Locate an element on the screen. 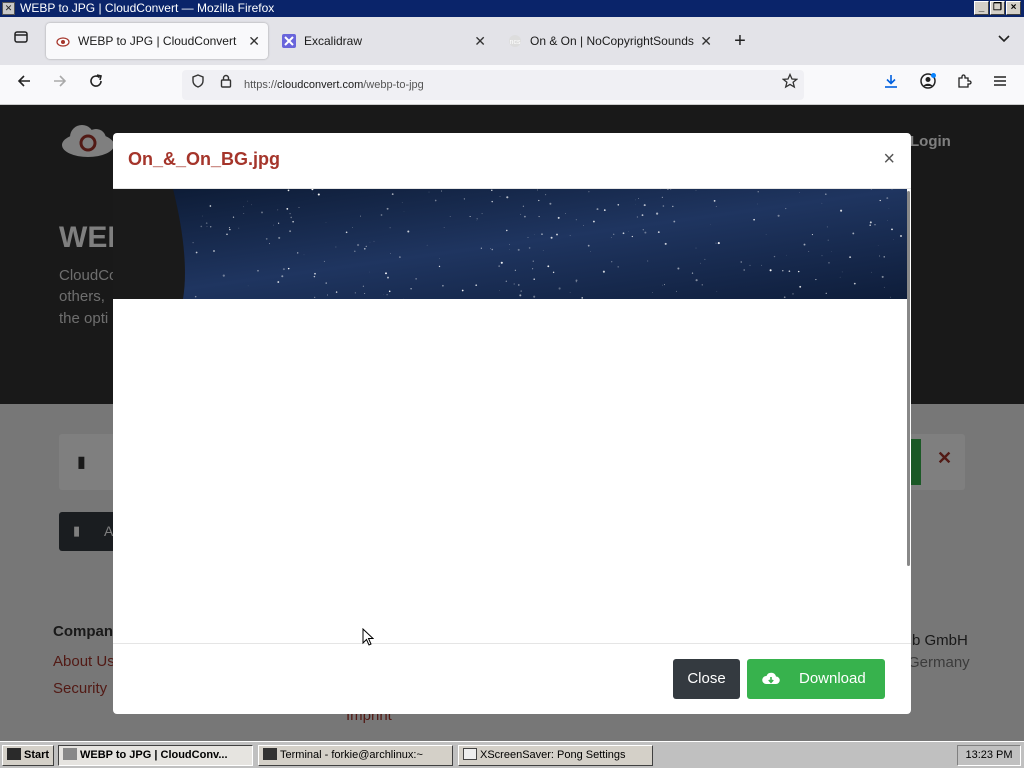 This screenshot has width=1024, height=768. back-arrow-icon is located at coordinates (24, 85).